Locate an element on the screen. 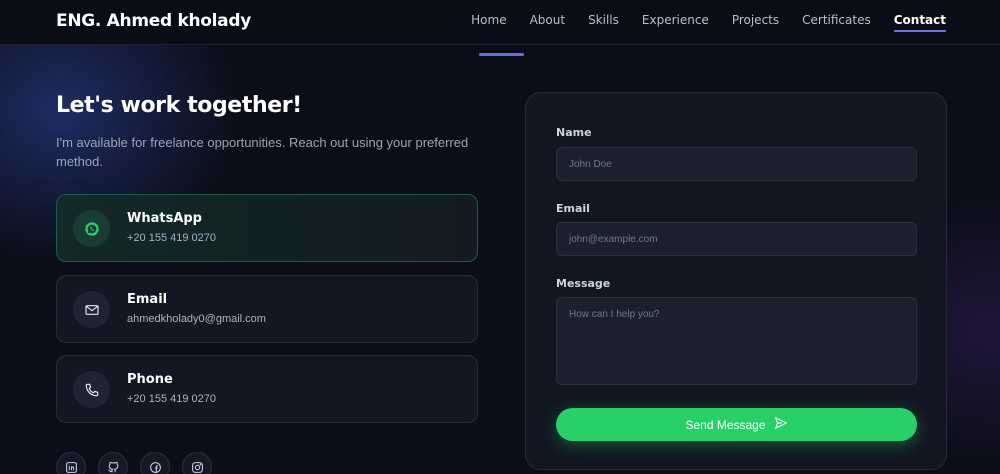 This screenshot has height=474, width=1000. email-title: Email is located at coordinates (147, 299).